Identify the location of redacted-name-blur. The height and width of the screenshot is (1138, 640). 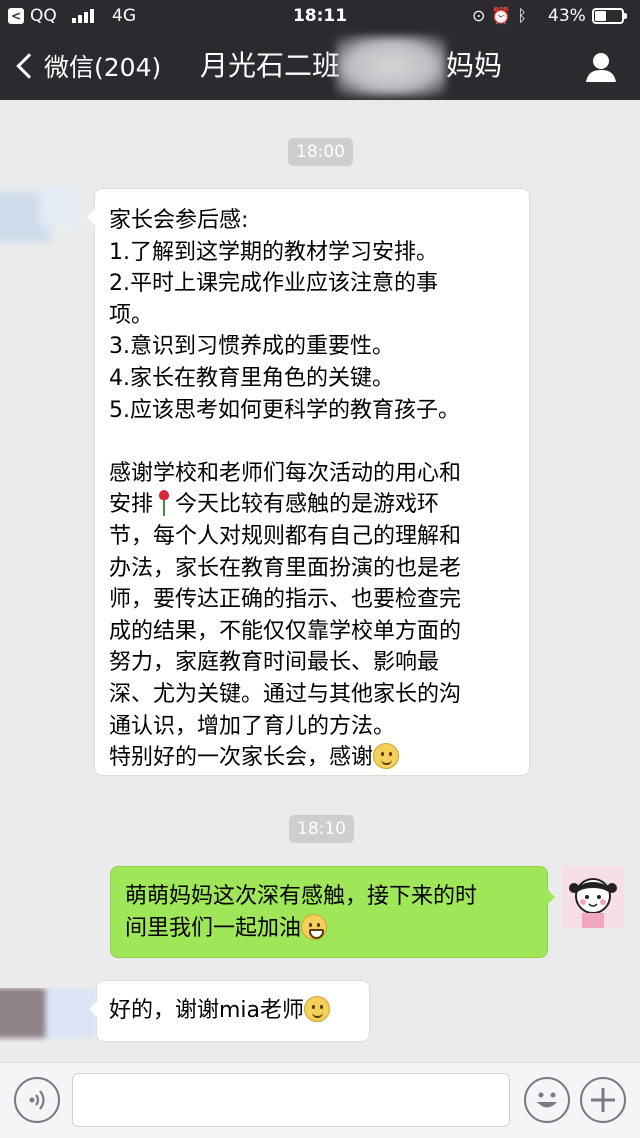
(391, 66).